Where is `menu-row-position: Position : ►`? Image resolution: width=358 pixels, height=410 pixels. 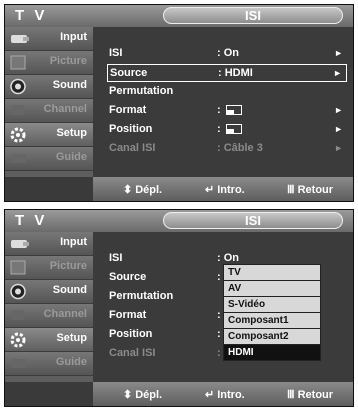 menu-row-position: Position : ► is located at coordinates (227, 130).